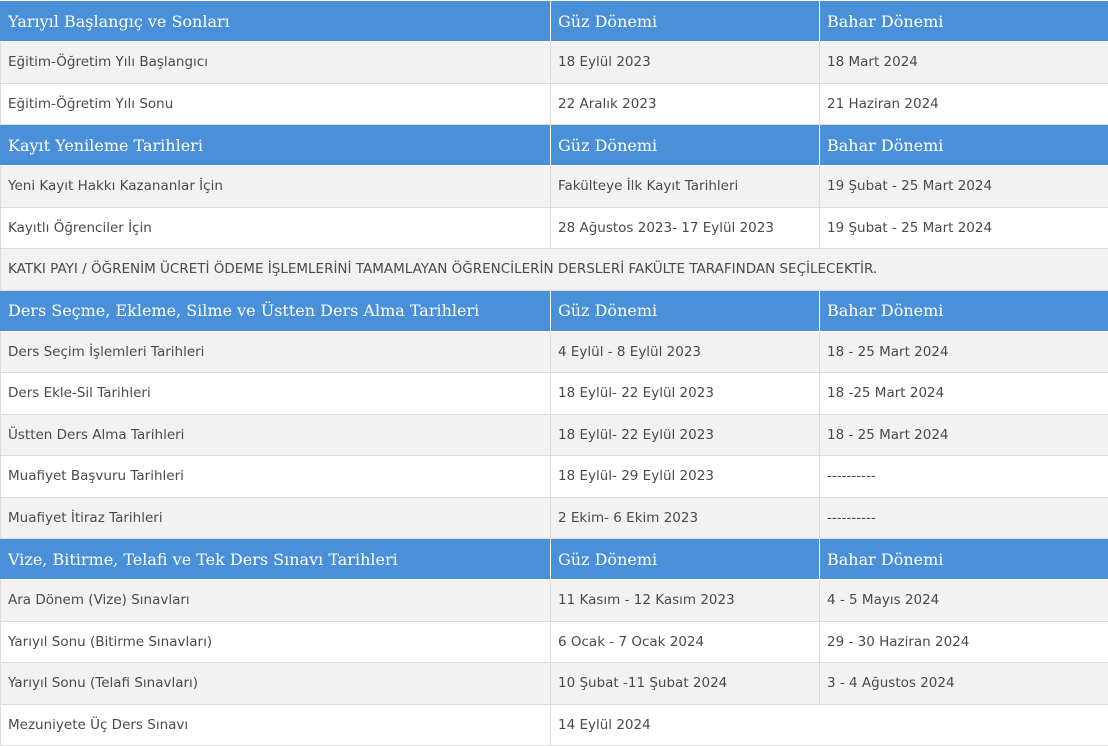 This screenshot has height=746, width=1108. What do you see at coordinates (685, 104) in the screenshot?
I see `guz-value: 22 Aralık 2023` at bounding box center [685, 104].